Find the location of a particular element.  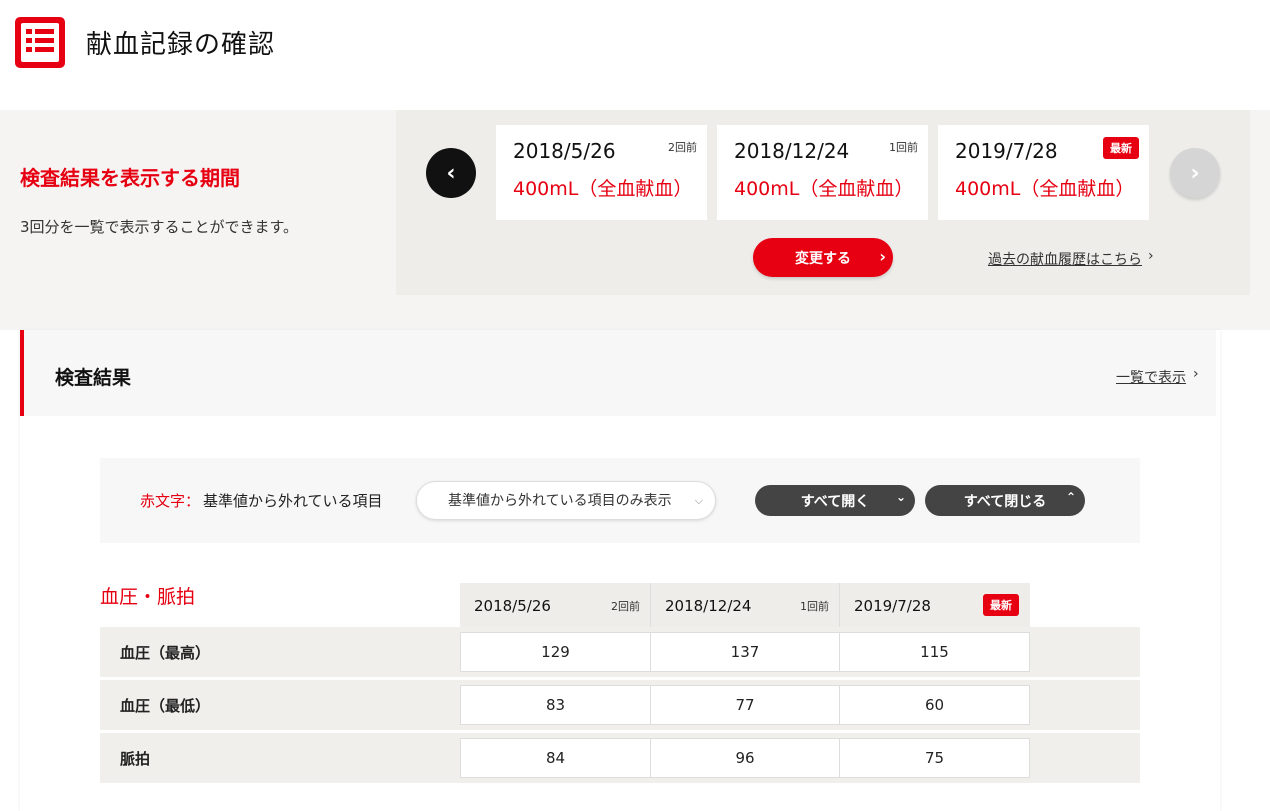

table-cell: 75 is located at coordinates (934, 758).